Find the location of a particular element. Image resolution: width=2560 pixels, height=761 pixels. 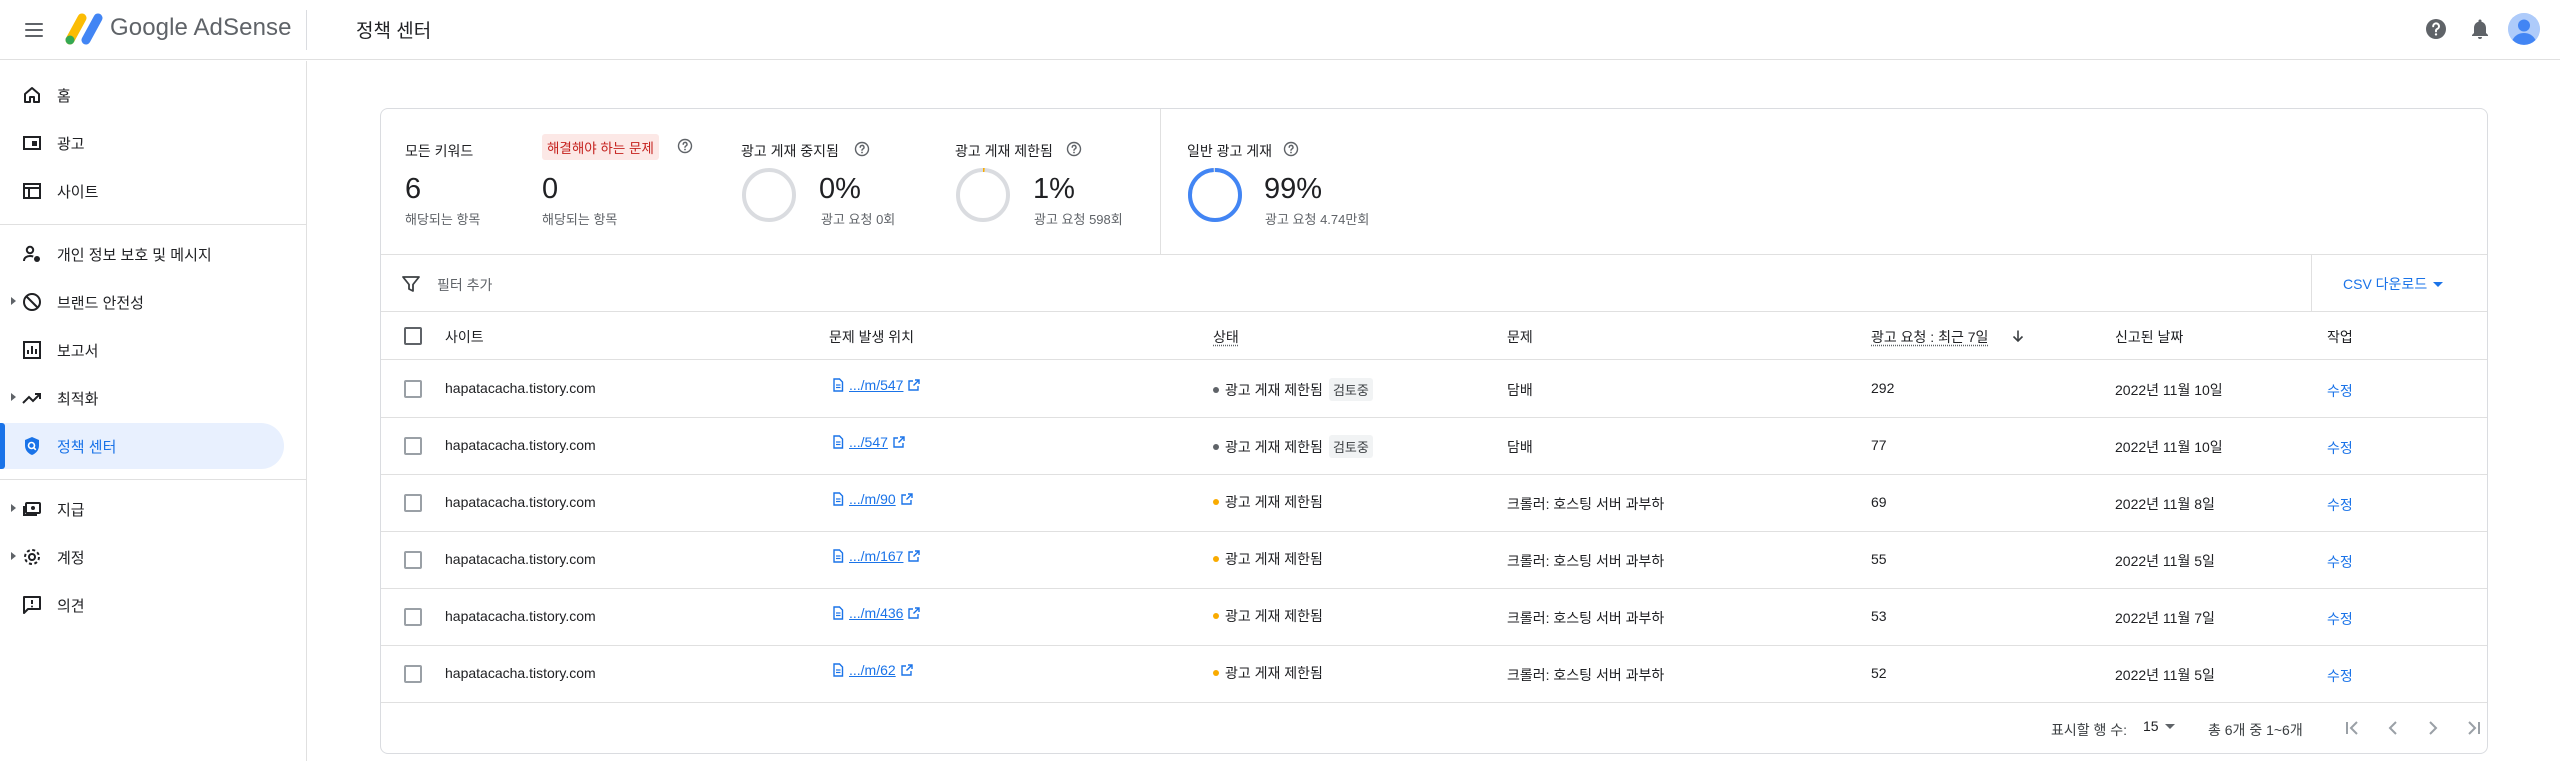

sidebar-item-home: 홈 is located at coordinates (142, 95).